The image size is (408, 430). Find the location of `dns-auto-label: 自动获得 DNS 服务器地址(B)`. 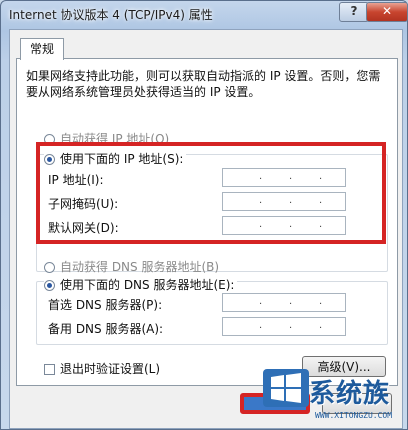

dns-auto-label: 自动获得 DNS 服务器地址(B) is located at coordinates (140, 267).